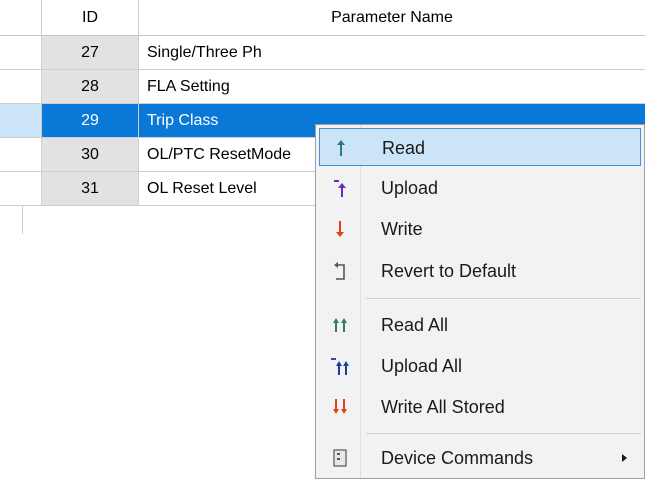  I want to click on menu-item-upload-all: Upload All, so click(480, 366).